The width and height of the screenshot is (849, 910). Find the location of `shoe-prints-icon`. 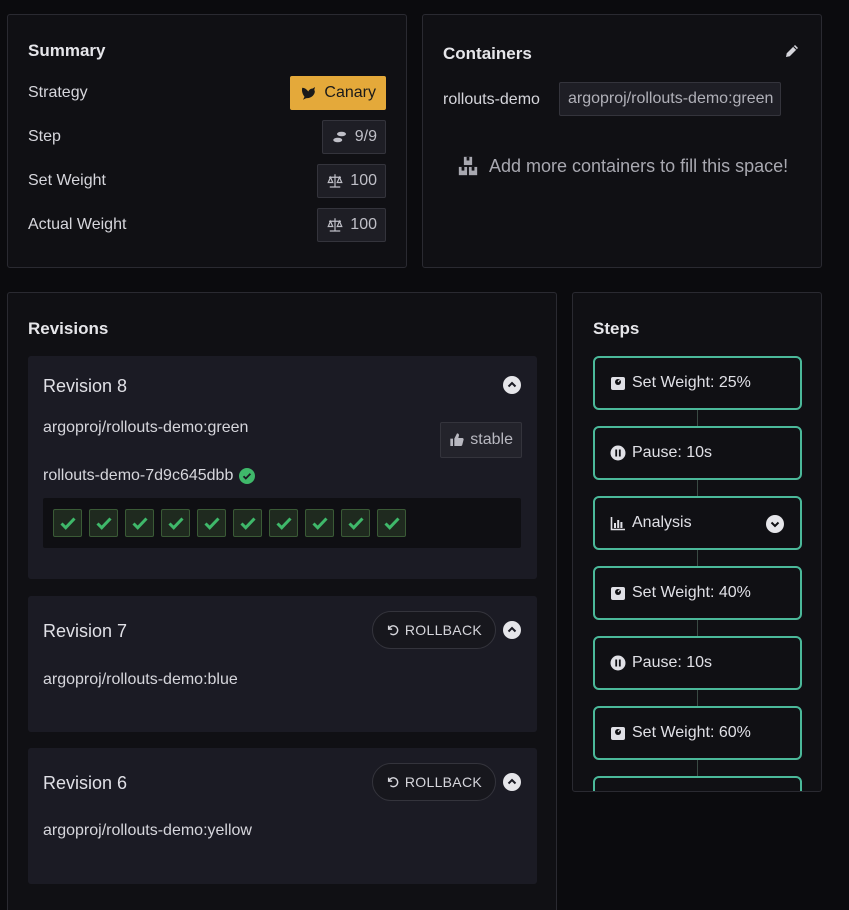

shoe-prints-icon is located at coordinates (339, 137).